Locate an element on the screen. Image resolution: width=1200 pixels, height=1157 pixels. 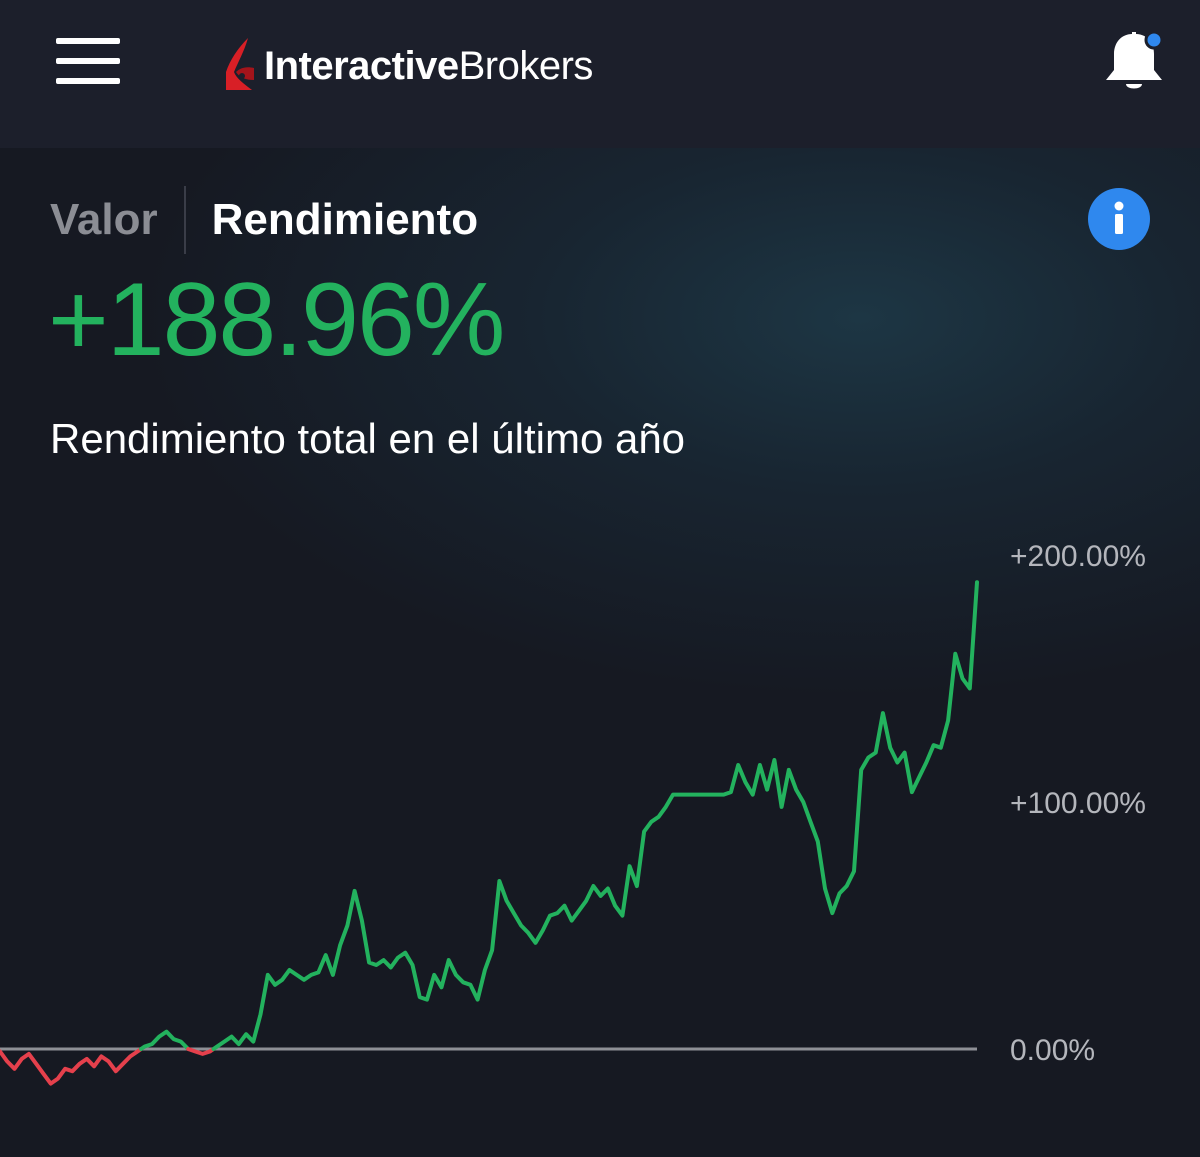
logo-brand-bold: Interactive is located at coordinates (361, 65).